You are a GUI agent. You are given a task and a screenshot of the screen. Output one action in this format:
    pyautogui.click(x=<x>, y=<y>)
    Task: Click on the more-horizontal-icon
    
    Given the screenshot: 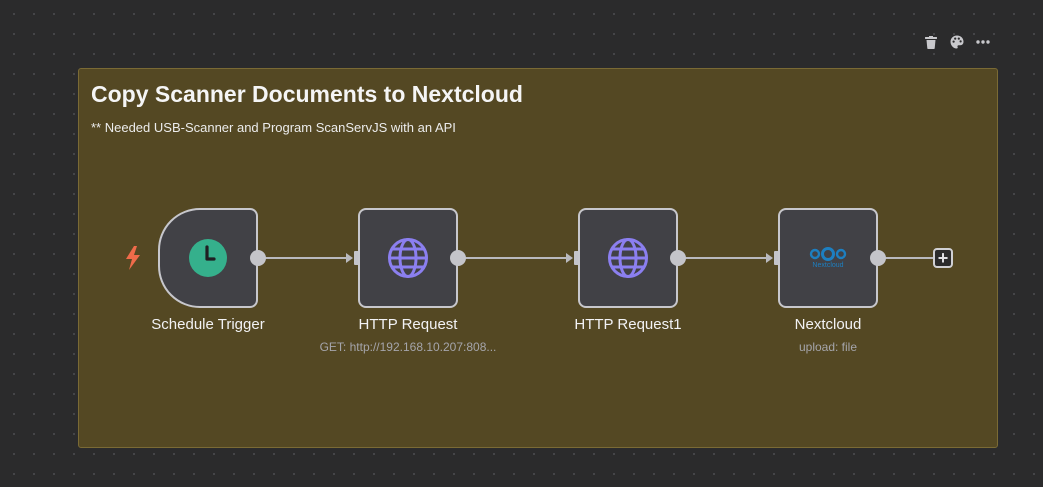 What is the action you would take?
    pyautogui.click(x=983, y=42)
    